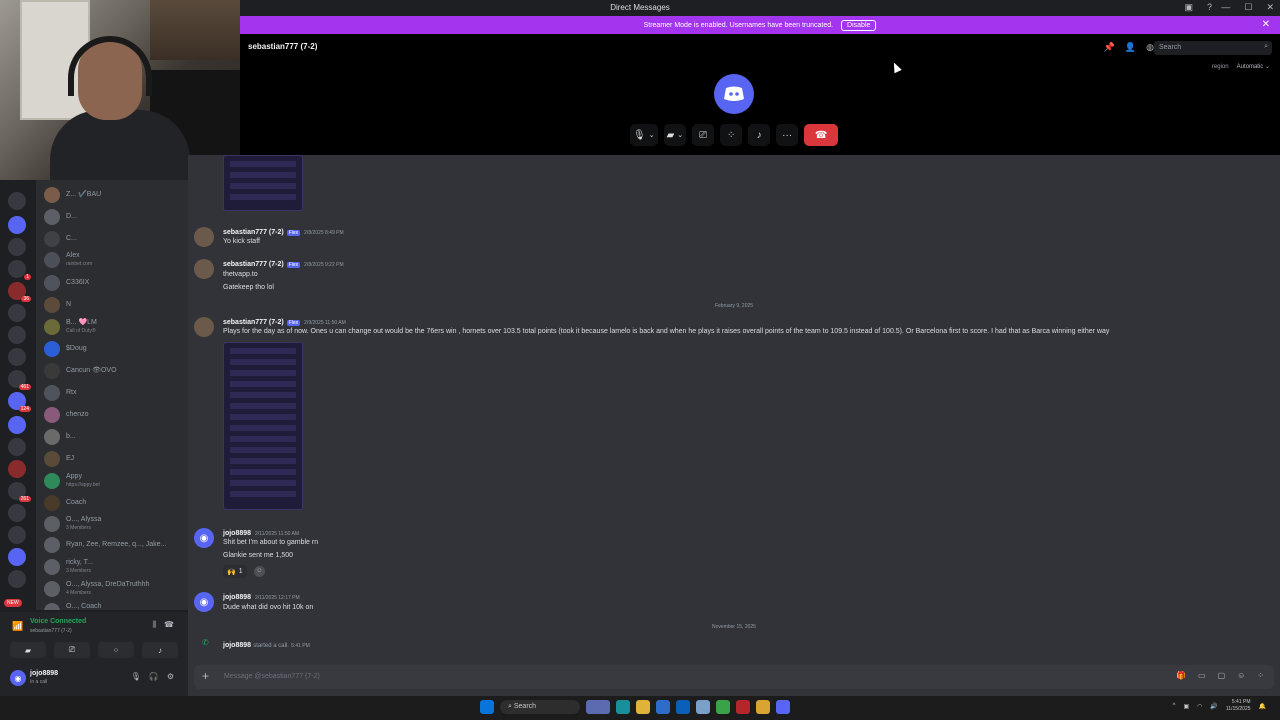  Describe the element at coordinates (1150, 47) in the screenshot. I see `profile-icon: ◍` at that location.